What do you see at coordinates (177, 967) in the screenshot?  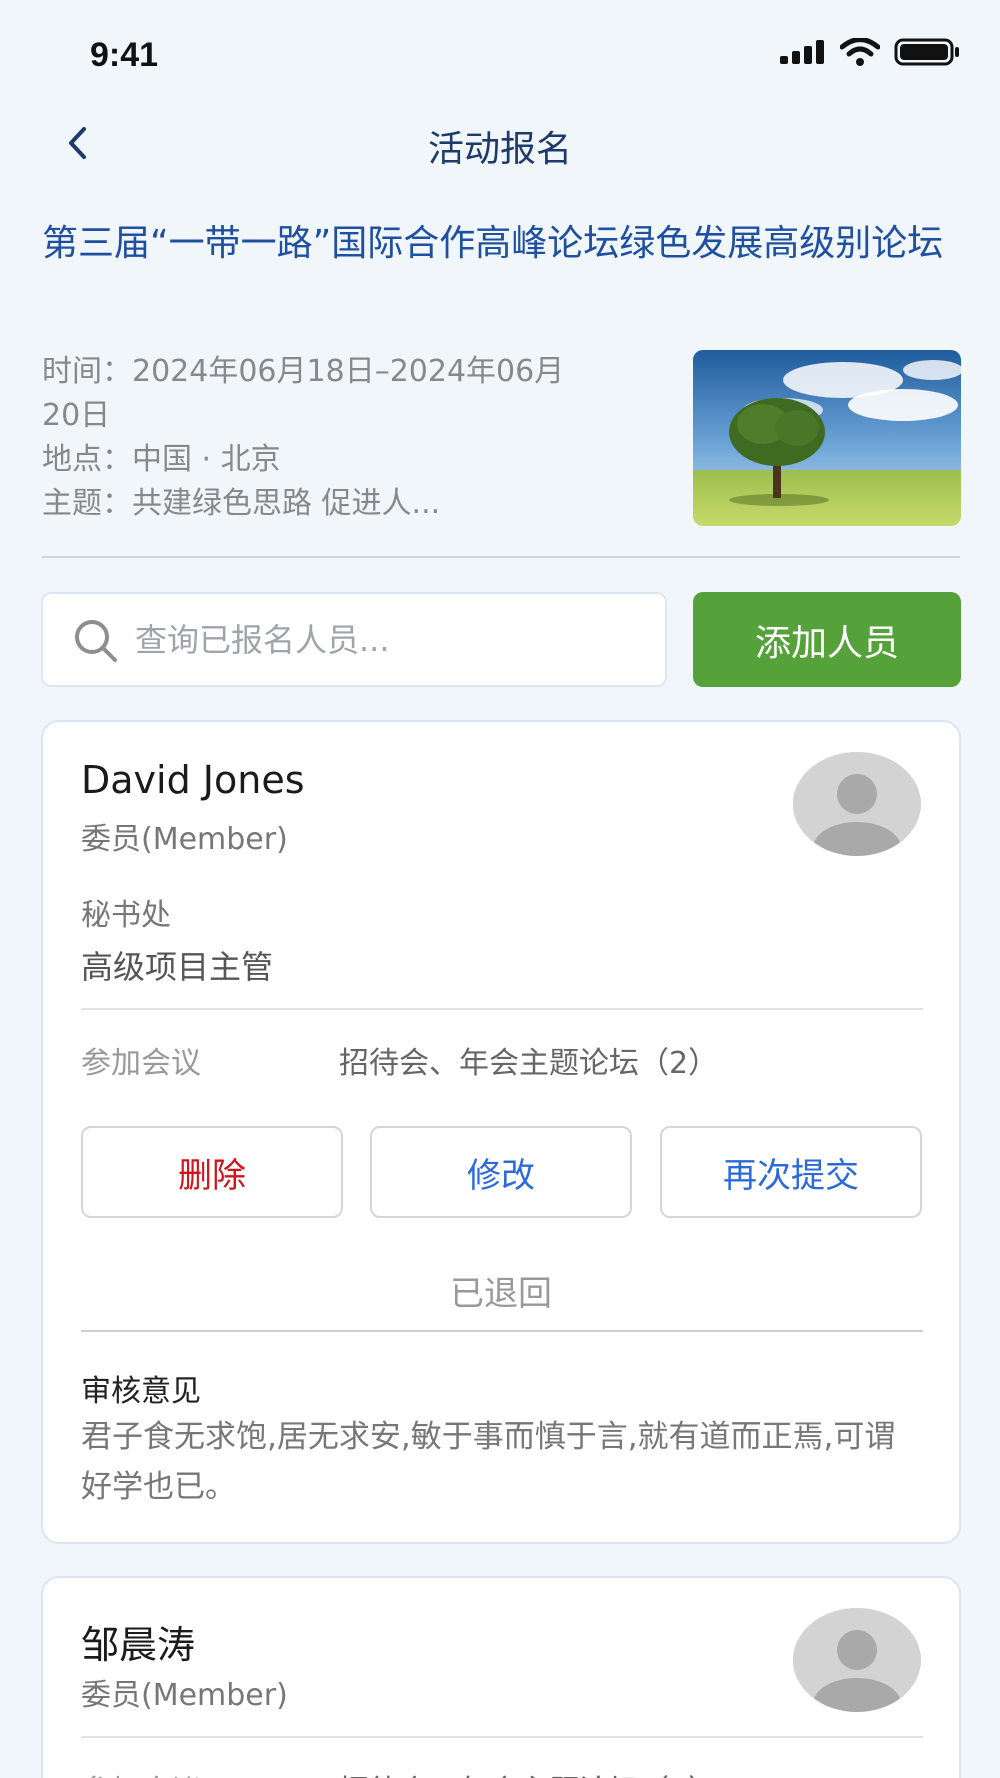 I see `person-position: 高级项目主管` at bounding box center [177, 967].